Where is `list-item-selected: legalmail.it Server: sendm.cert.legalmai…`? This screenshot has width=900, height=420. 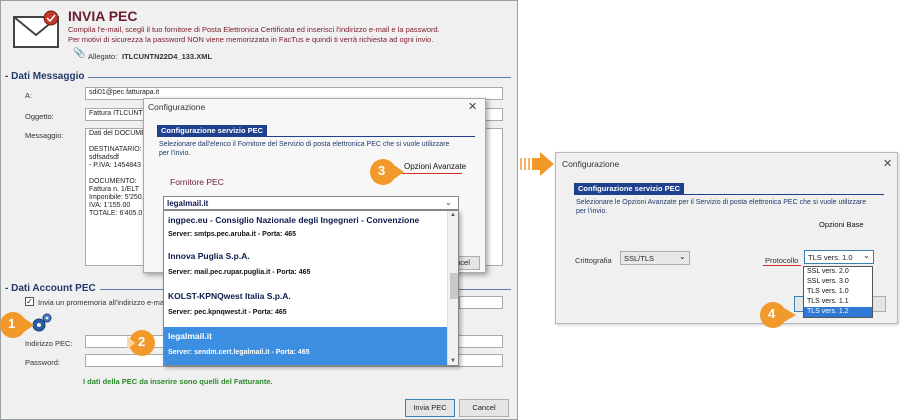 list-item-selected: legalmail.it Server: sendm.cert.legalmai… is located at coordinates (305, 346).